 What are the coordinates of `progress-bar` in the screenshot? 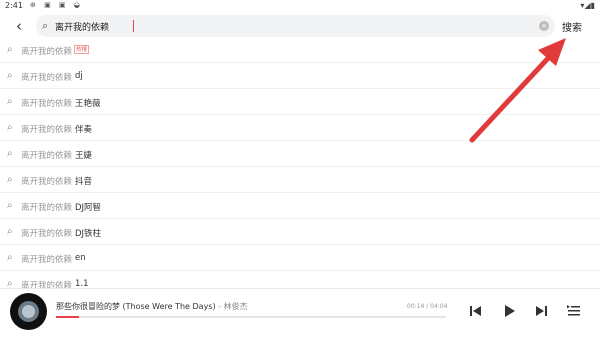 It's located at (251, 317).